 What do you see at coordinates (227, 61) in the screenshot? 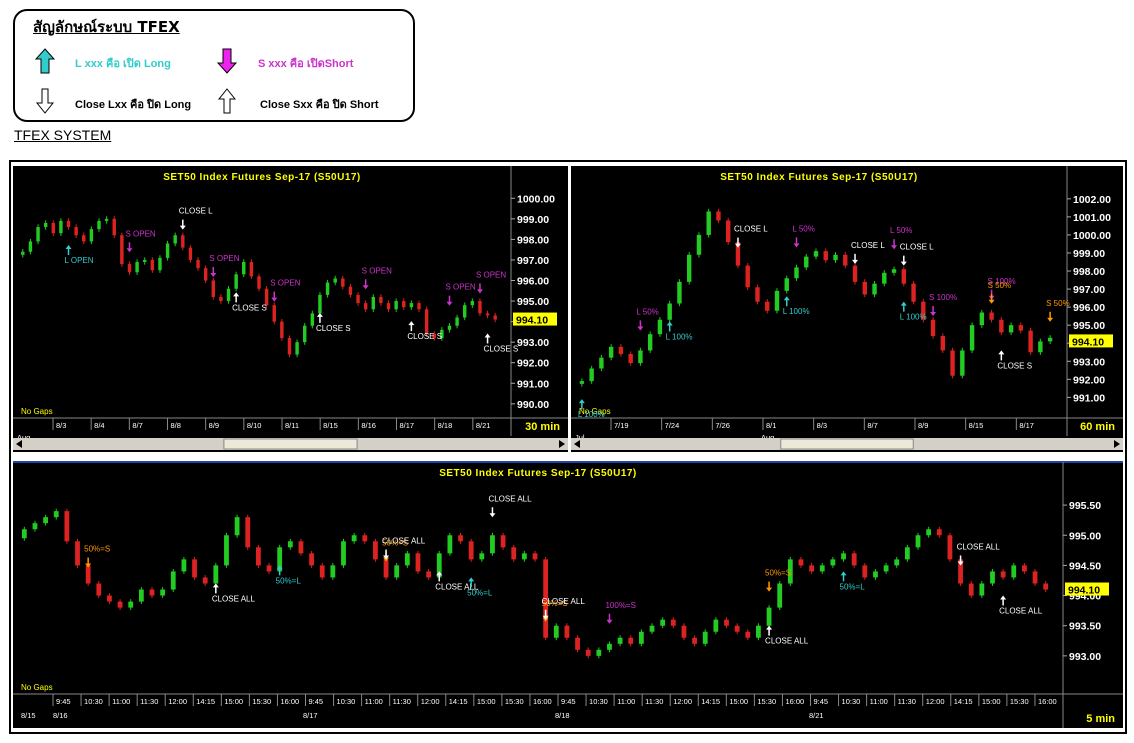
I see `down-arrow-magenta-icon` at bounding box center [227, 61].